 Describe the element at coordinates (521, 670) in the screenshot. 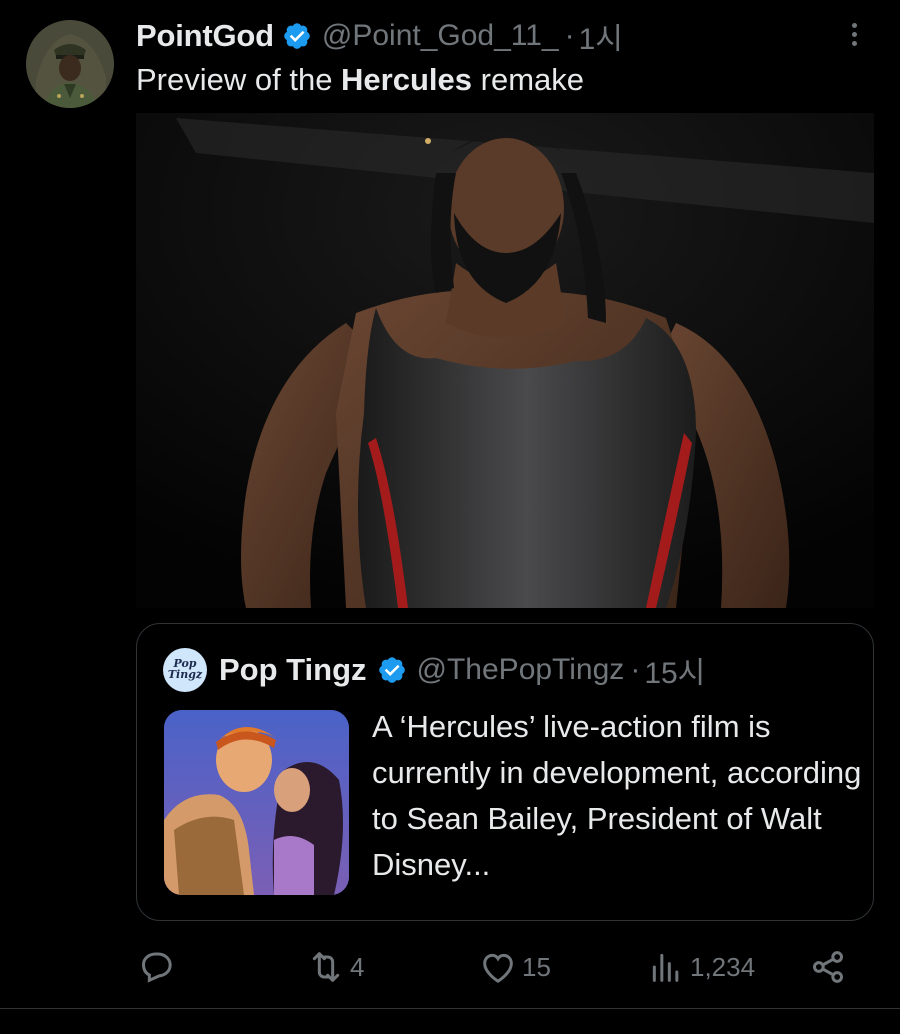

I see `quoted-author-handle: @ThePopTingz` at that location.